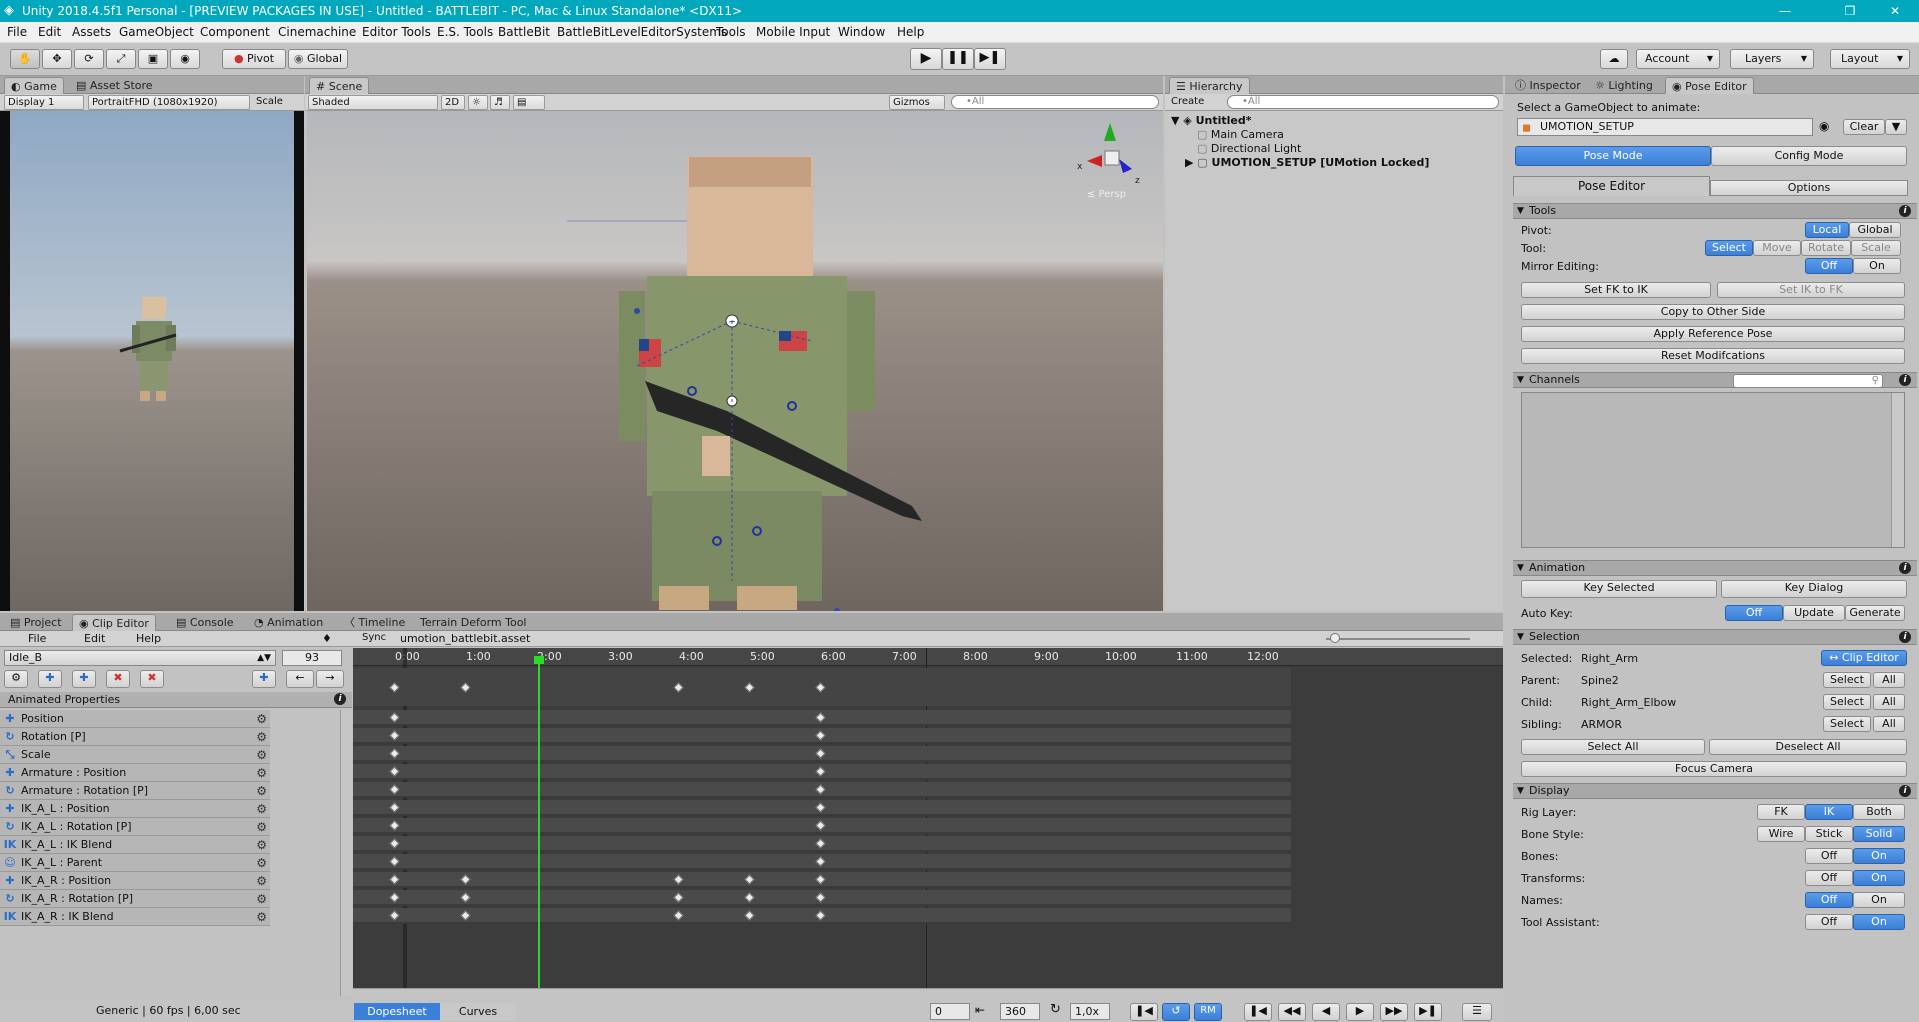 The height and width of the screenshot is (1022, 1919). What do you see at coordinates (1106, 194) in the screenshot?
I see `persp-label: ≤ Persp` at bounding box center [1106, 194].